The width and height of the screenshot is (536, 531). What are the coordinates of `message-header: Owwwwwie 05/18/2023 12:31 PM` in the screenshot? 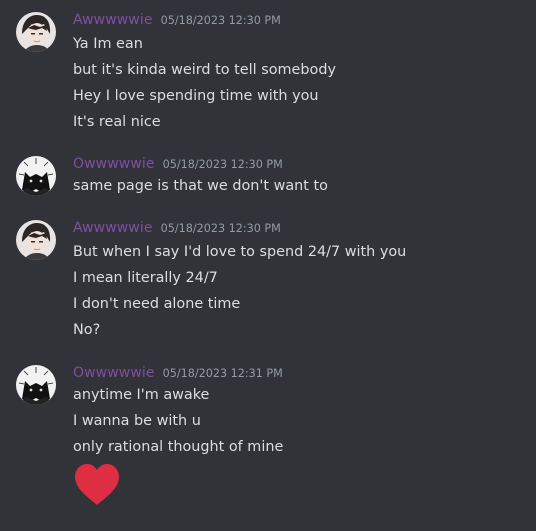 It's located at (178, 375).